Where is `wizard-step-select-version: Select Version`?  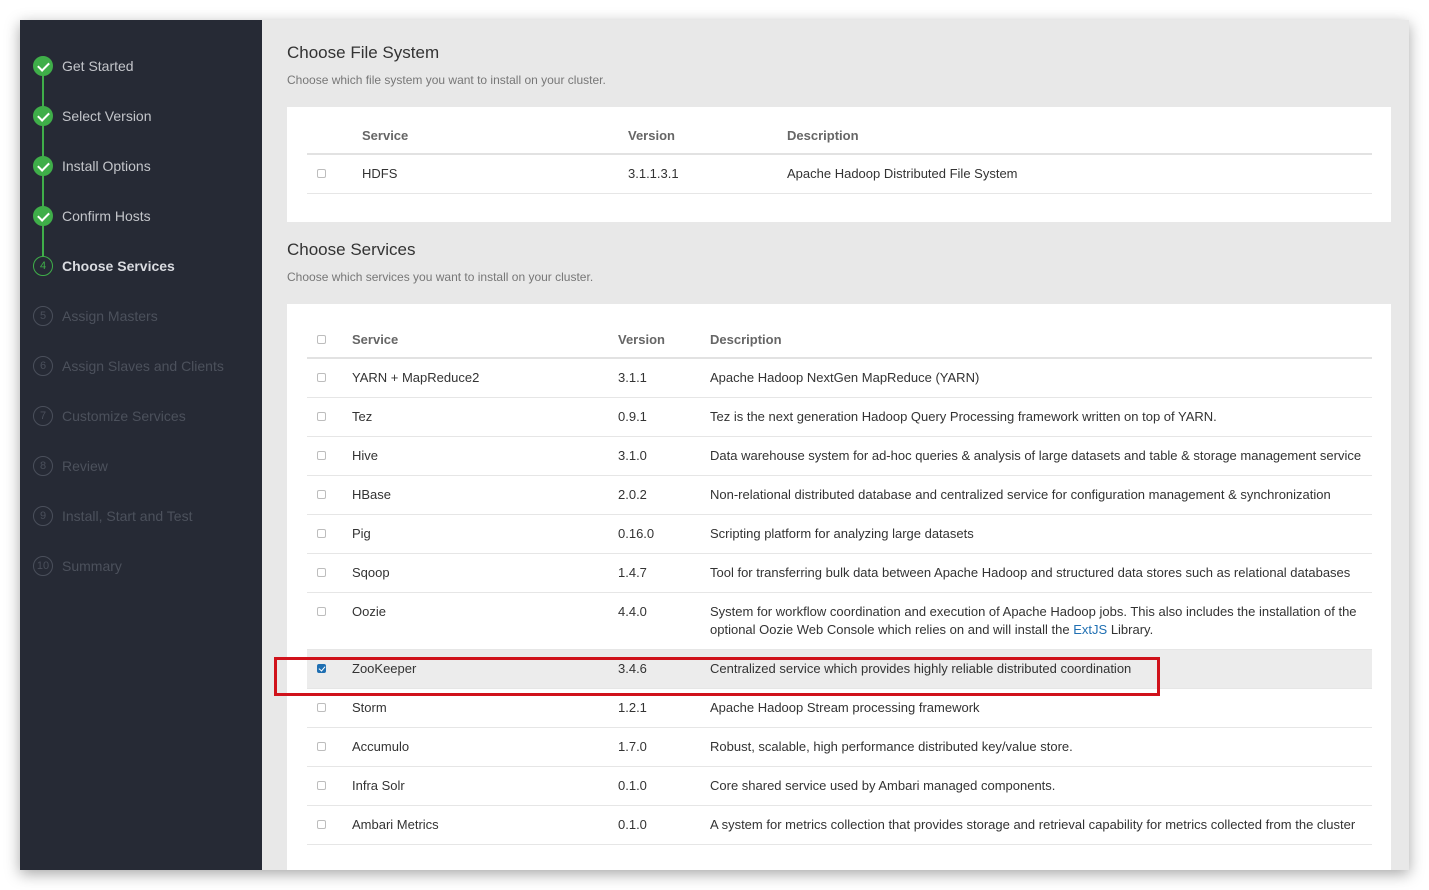 wizard-step-select-version: Select Version is located at coordinates (86, 116).